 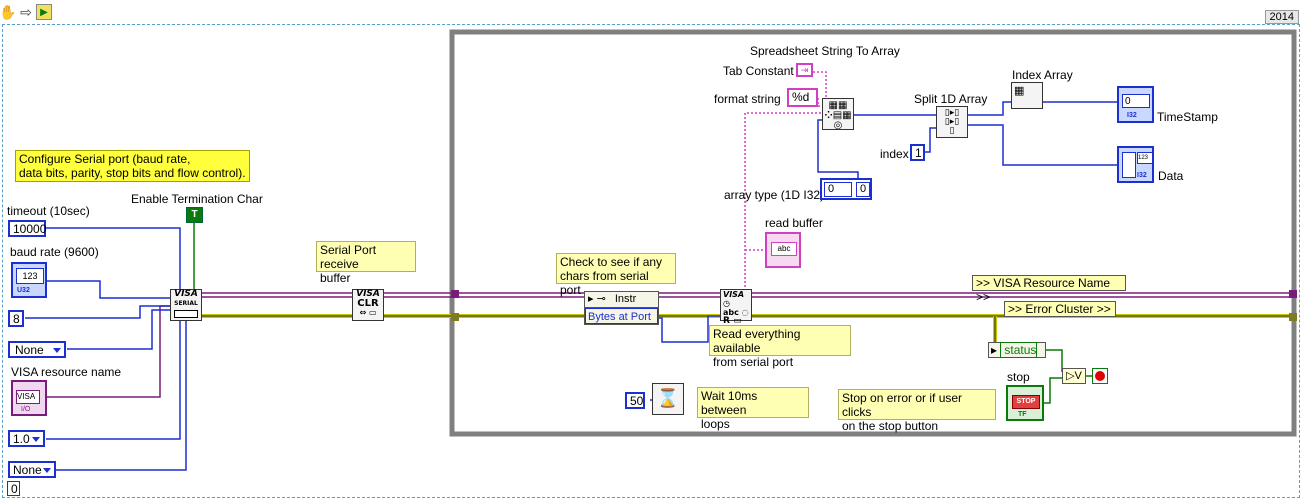 I want to click on format-string-constant: %d, so click(x=802, y=97).